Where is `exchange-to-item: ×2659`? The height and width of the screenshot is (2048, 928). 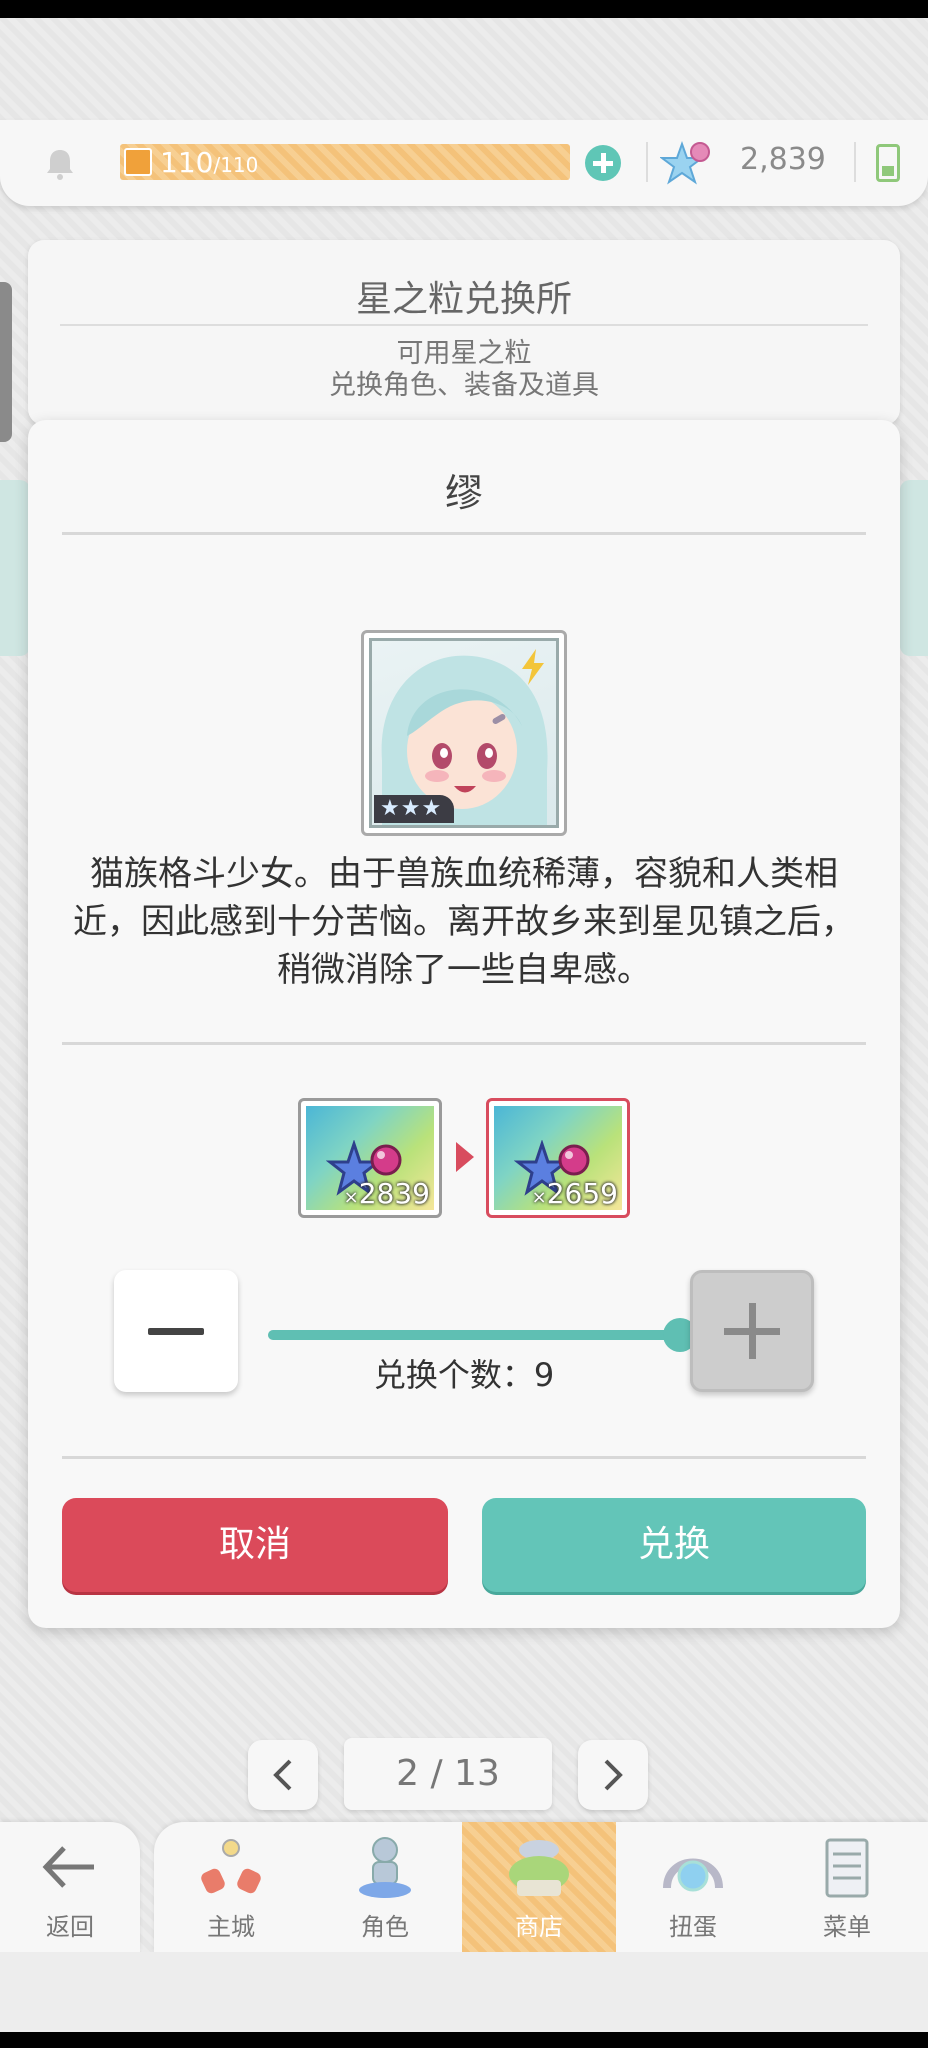
exchange-to-item: ×2659 is located at coordinates (558, 1158).